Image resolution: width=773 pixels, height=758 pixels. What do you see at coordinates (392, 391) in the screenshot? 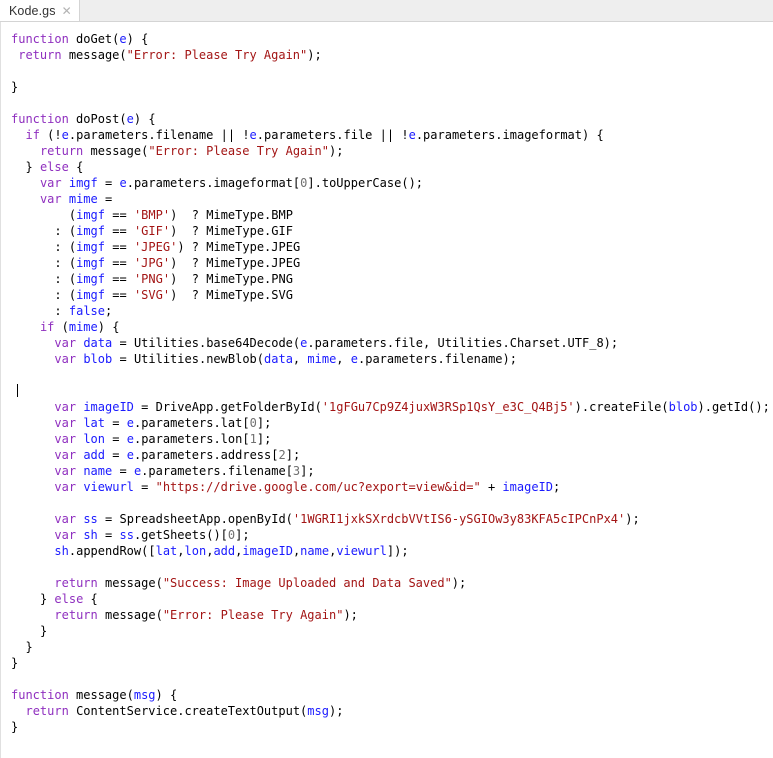
I see `code-line` at bounding box center [392, 391].